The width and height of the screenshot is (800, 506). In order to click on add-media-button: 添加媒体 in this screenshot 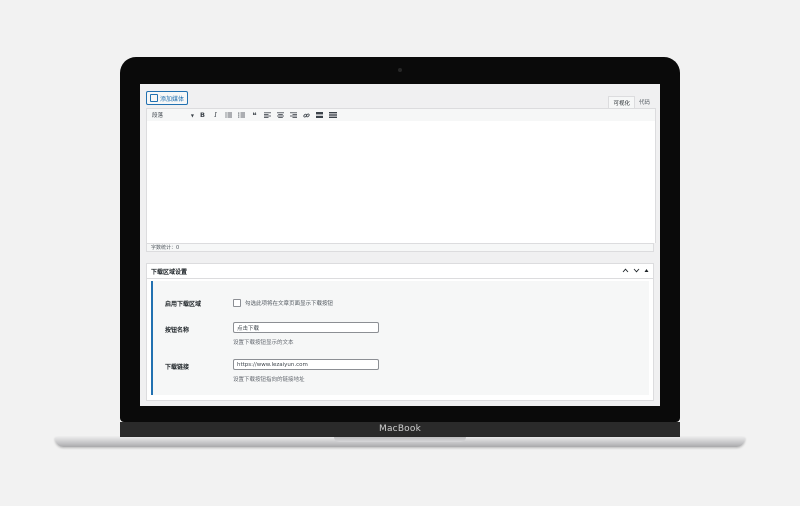, I will do `click(167, 98)`.